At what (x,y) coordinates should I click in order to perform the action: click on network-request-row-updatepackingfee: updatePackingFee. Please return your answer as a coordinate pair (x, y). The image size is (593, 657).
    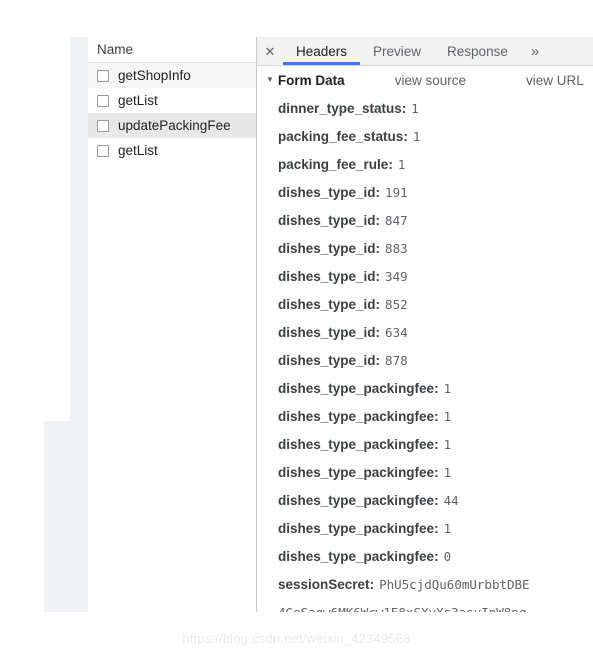
    Looking at the image, I should click on (172, 125).